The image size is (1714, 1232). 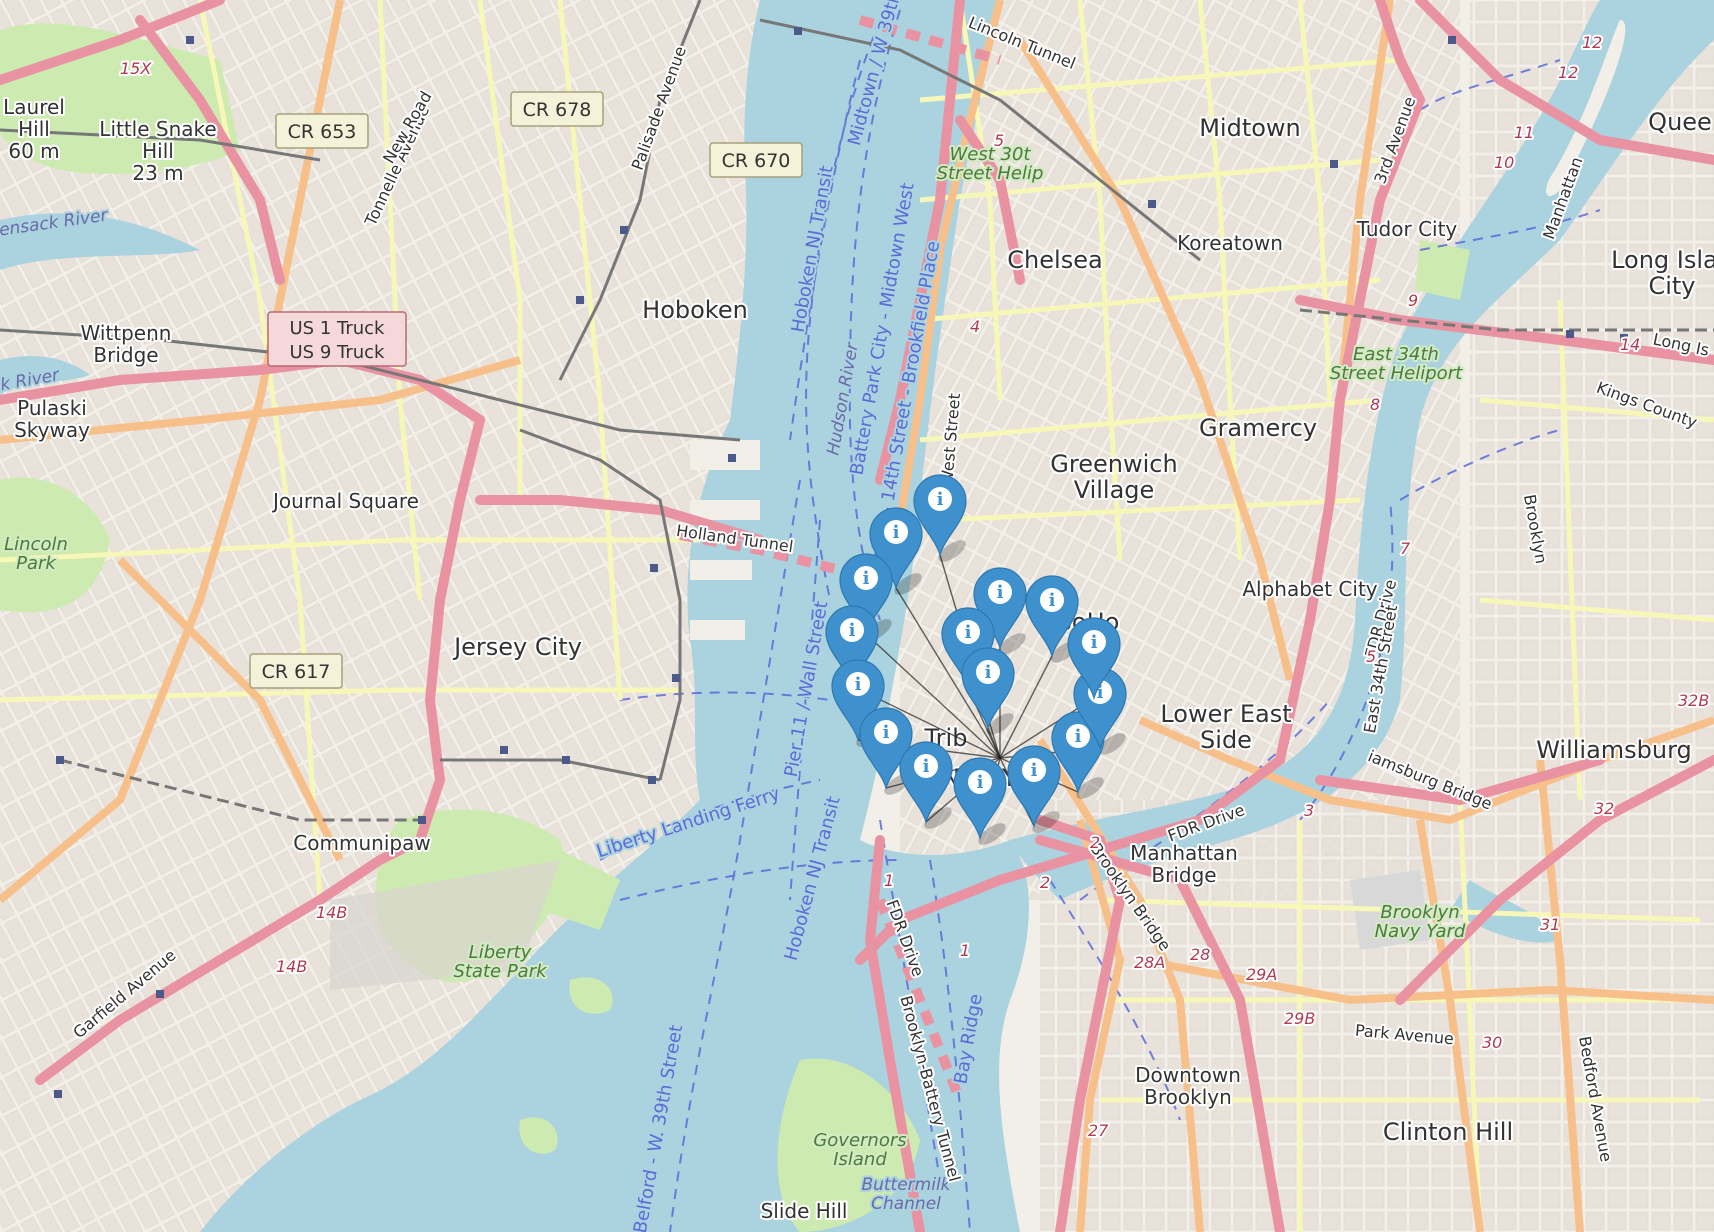 What do you see at coordinates (906, 1194) in the screenshot?
I see `water-label-buttermilk-channel: Buttermilk Channel` at bounding box center [906, 1194].